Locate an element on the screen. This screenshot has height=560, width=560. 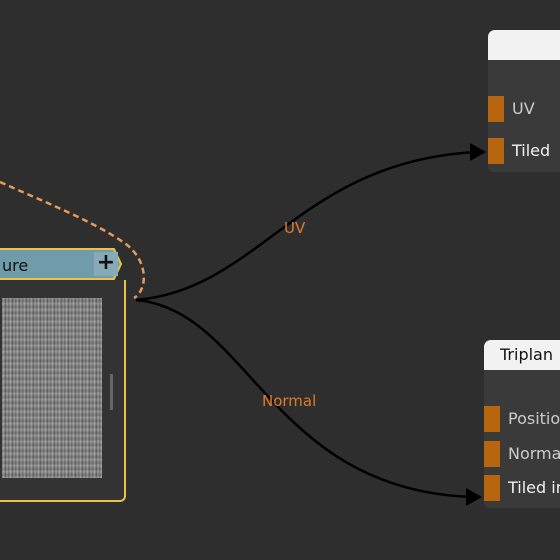
port-normal-label: Norma is located at coordinates (534, 453).